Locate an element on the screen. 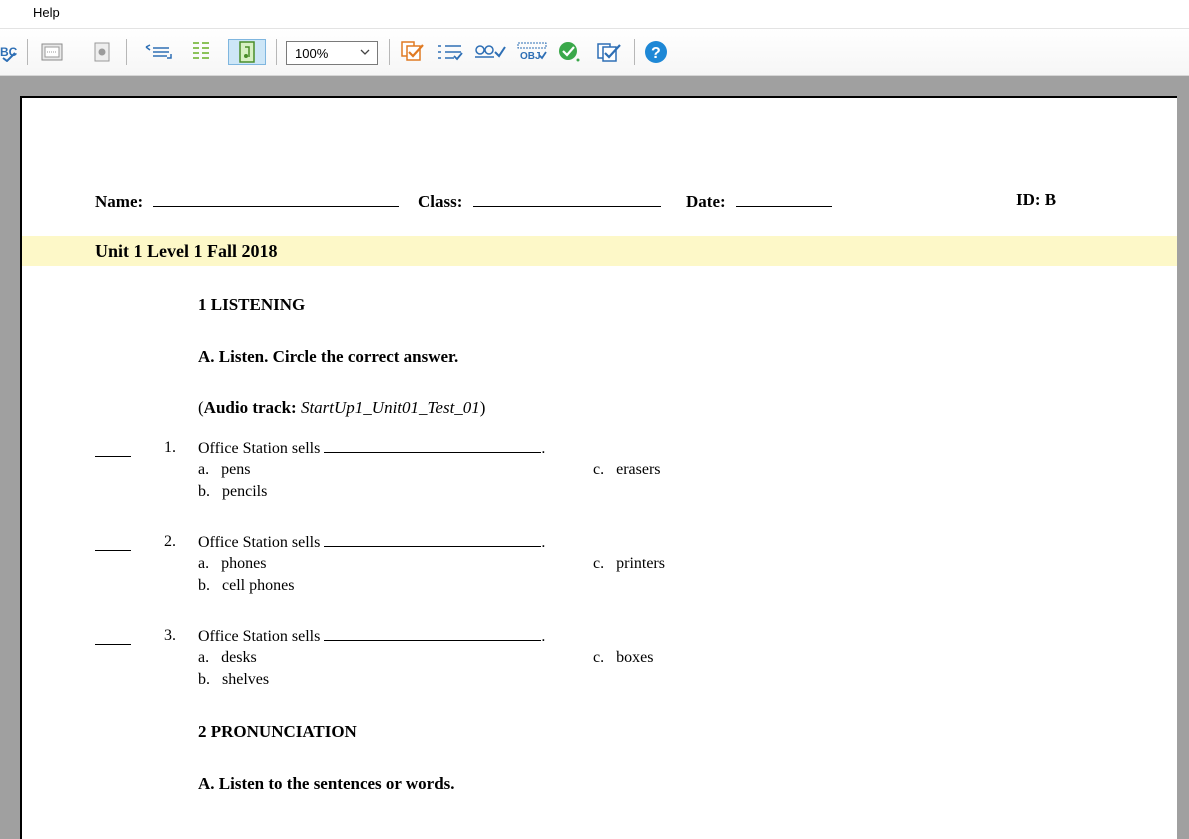  spellcheck-icon: BC is located at coordinates (9, 52).